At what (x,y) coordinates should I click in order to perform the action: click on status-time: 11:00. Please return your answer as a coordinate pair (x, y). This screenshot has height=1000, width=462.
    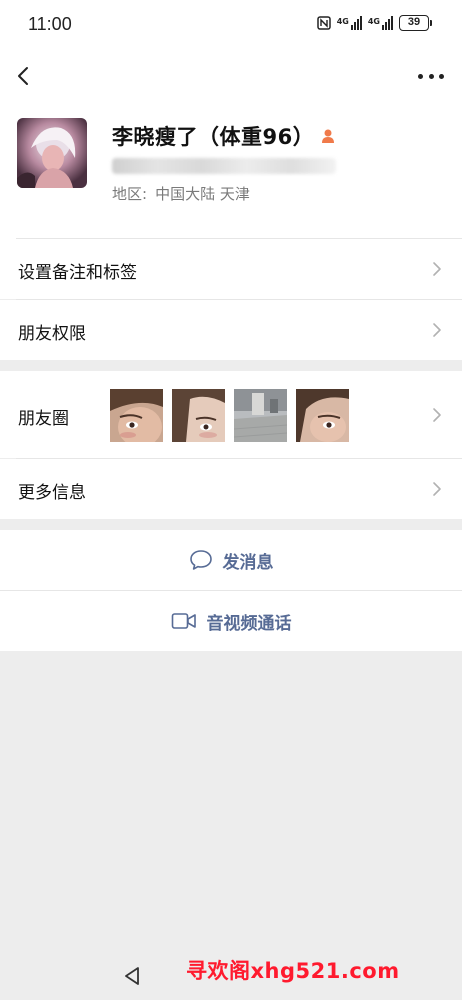
    Looking at the image, I should click on (50, 24).